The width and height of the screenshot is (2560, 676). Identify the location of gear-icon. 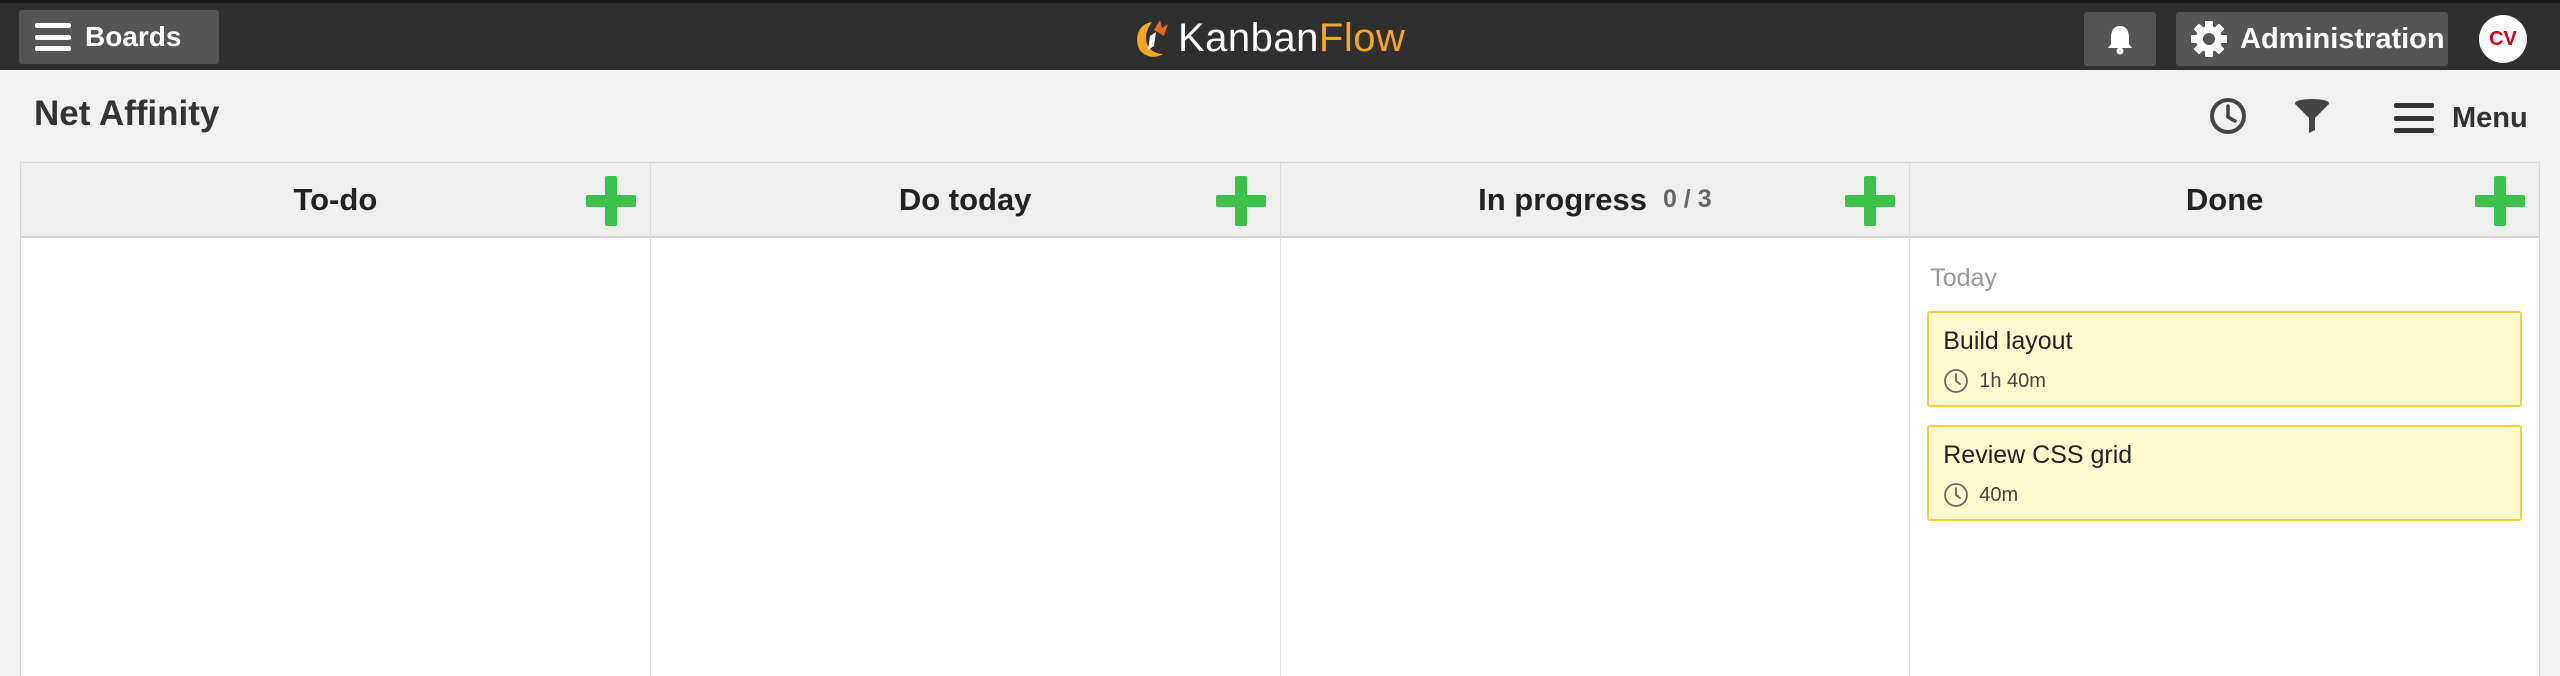
(2209, 39).